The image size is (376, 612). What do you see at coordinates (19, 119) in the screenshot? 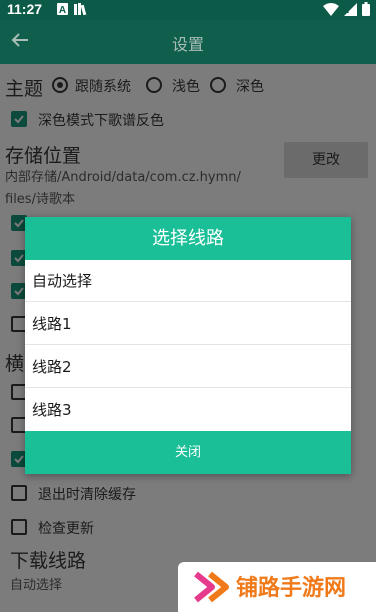
I see `dark-invert-checkbox` at bounding box center [19, 119].